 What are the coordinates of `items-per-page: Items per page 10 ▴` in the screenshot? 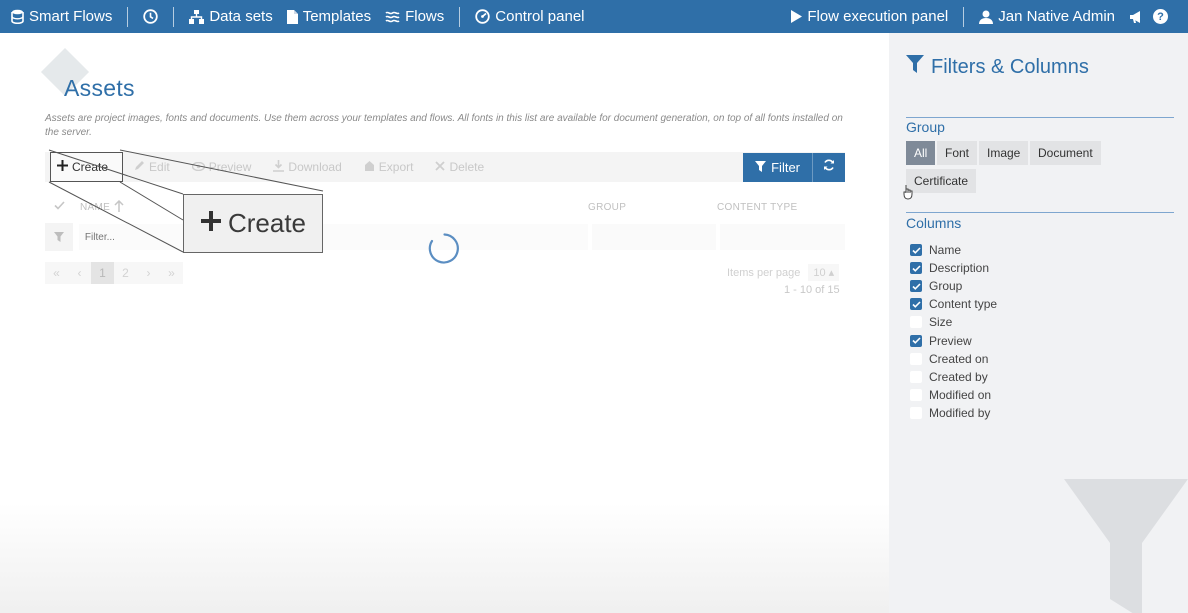 It's located at (783, 272).